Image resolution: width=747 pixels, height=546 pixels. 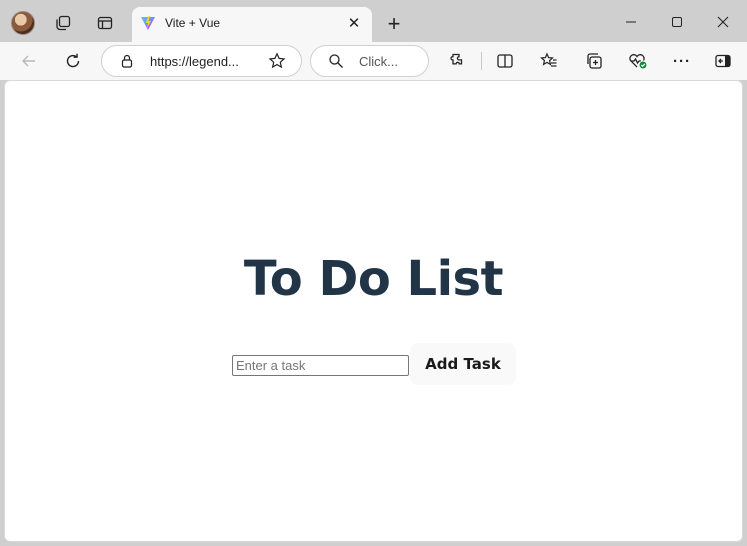 I want to click on tab-strip: Vite + Vue ✕ +, so click(x=373, y=21).